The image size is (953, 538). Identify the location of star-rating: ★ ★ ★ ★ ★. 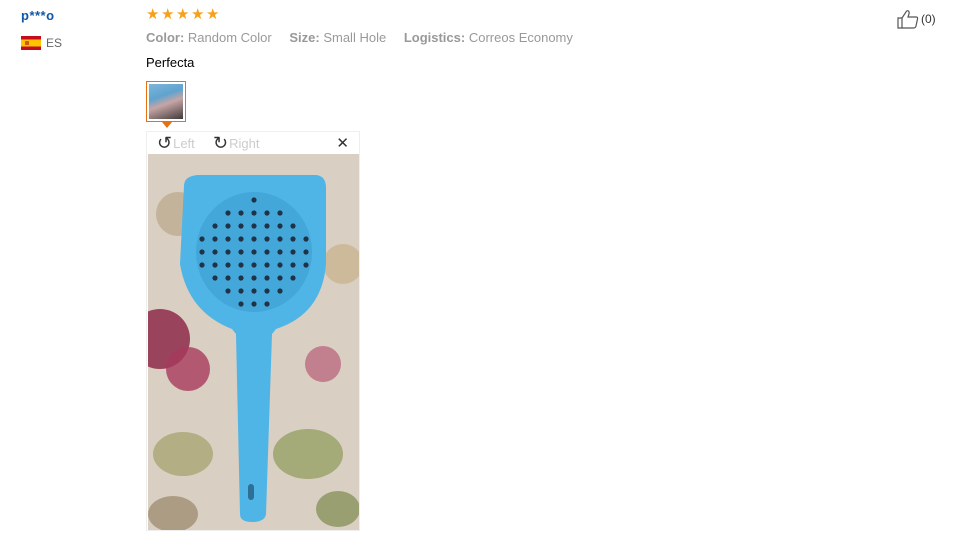
(516, 15).